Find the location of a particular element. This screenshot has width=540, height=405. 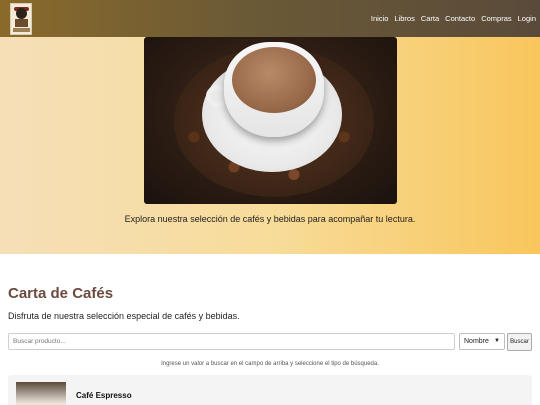

page-title: Carta de Cafés is located at coordinates (61, 293).